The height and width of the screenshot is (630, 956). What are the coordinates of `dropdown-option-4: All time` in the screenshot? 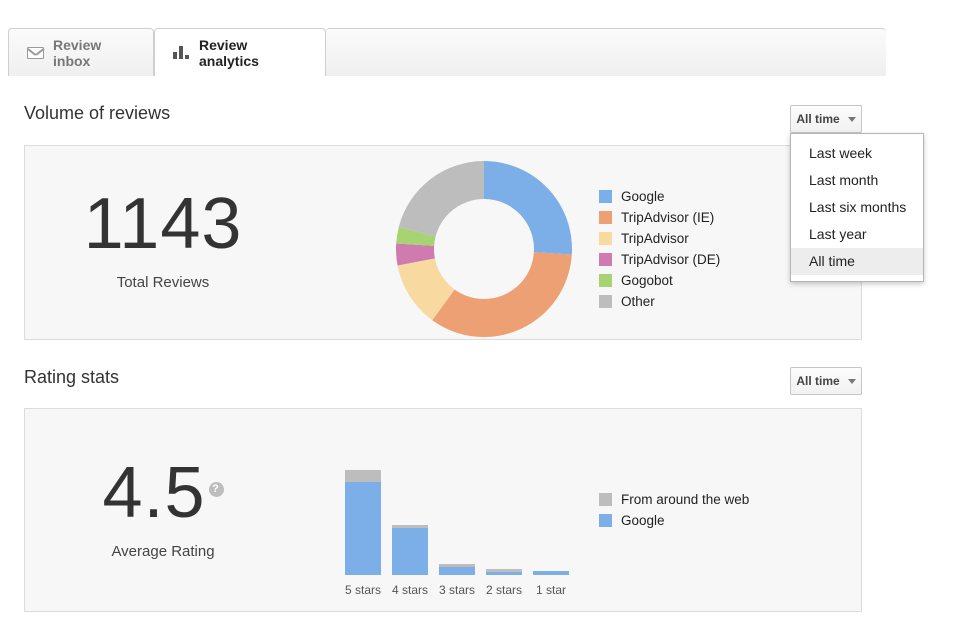 It's located at (857, 261).